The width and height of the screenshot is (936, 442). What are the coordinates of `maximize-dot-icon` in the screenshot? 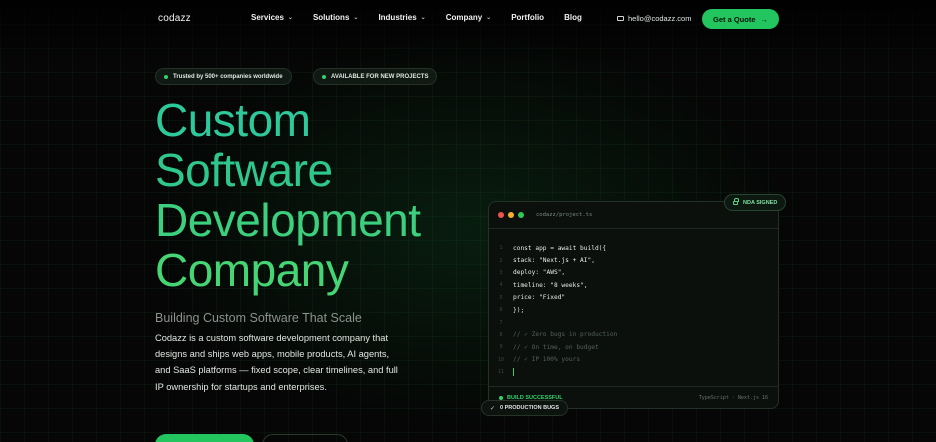 It's located at (521, 215).